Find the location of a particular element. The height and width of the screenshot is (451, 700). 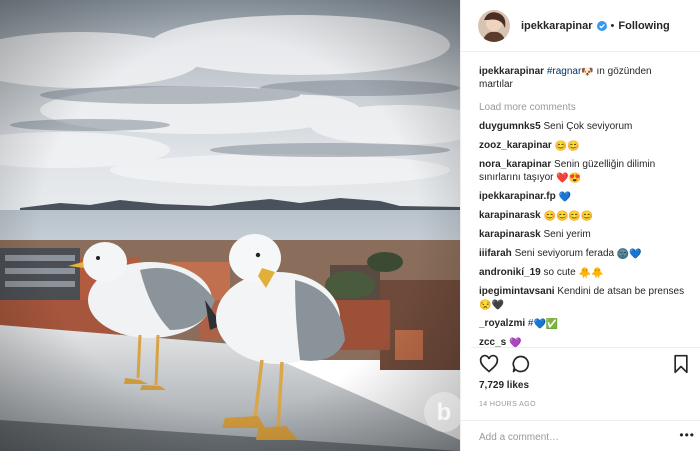

comment-username: ipegimintavsani is located at coordinates (517, 291).